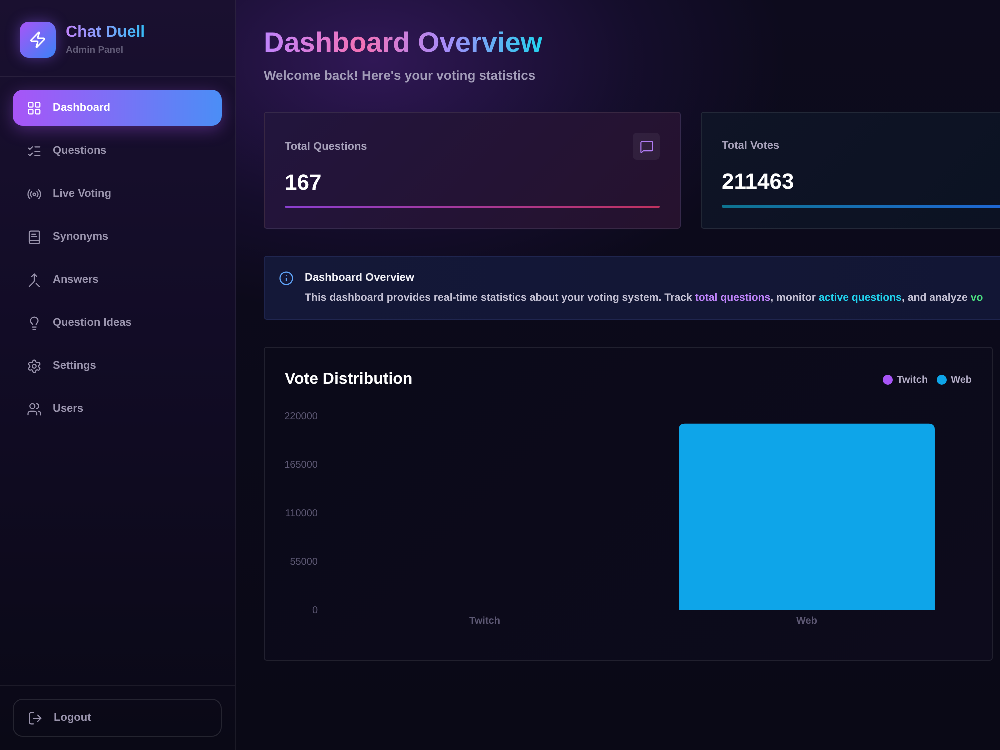  Describe the element at coordinates (117, 718) in the screenshot. I see `logout-button: Logout` at that location.